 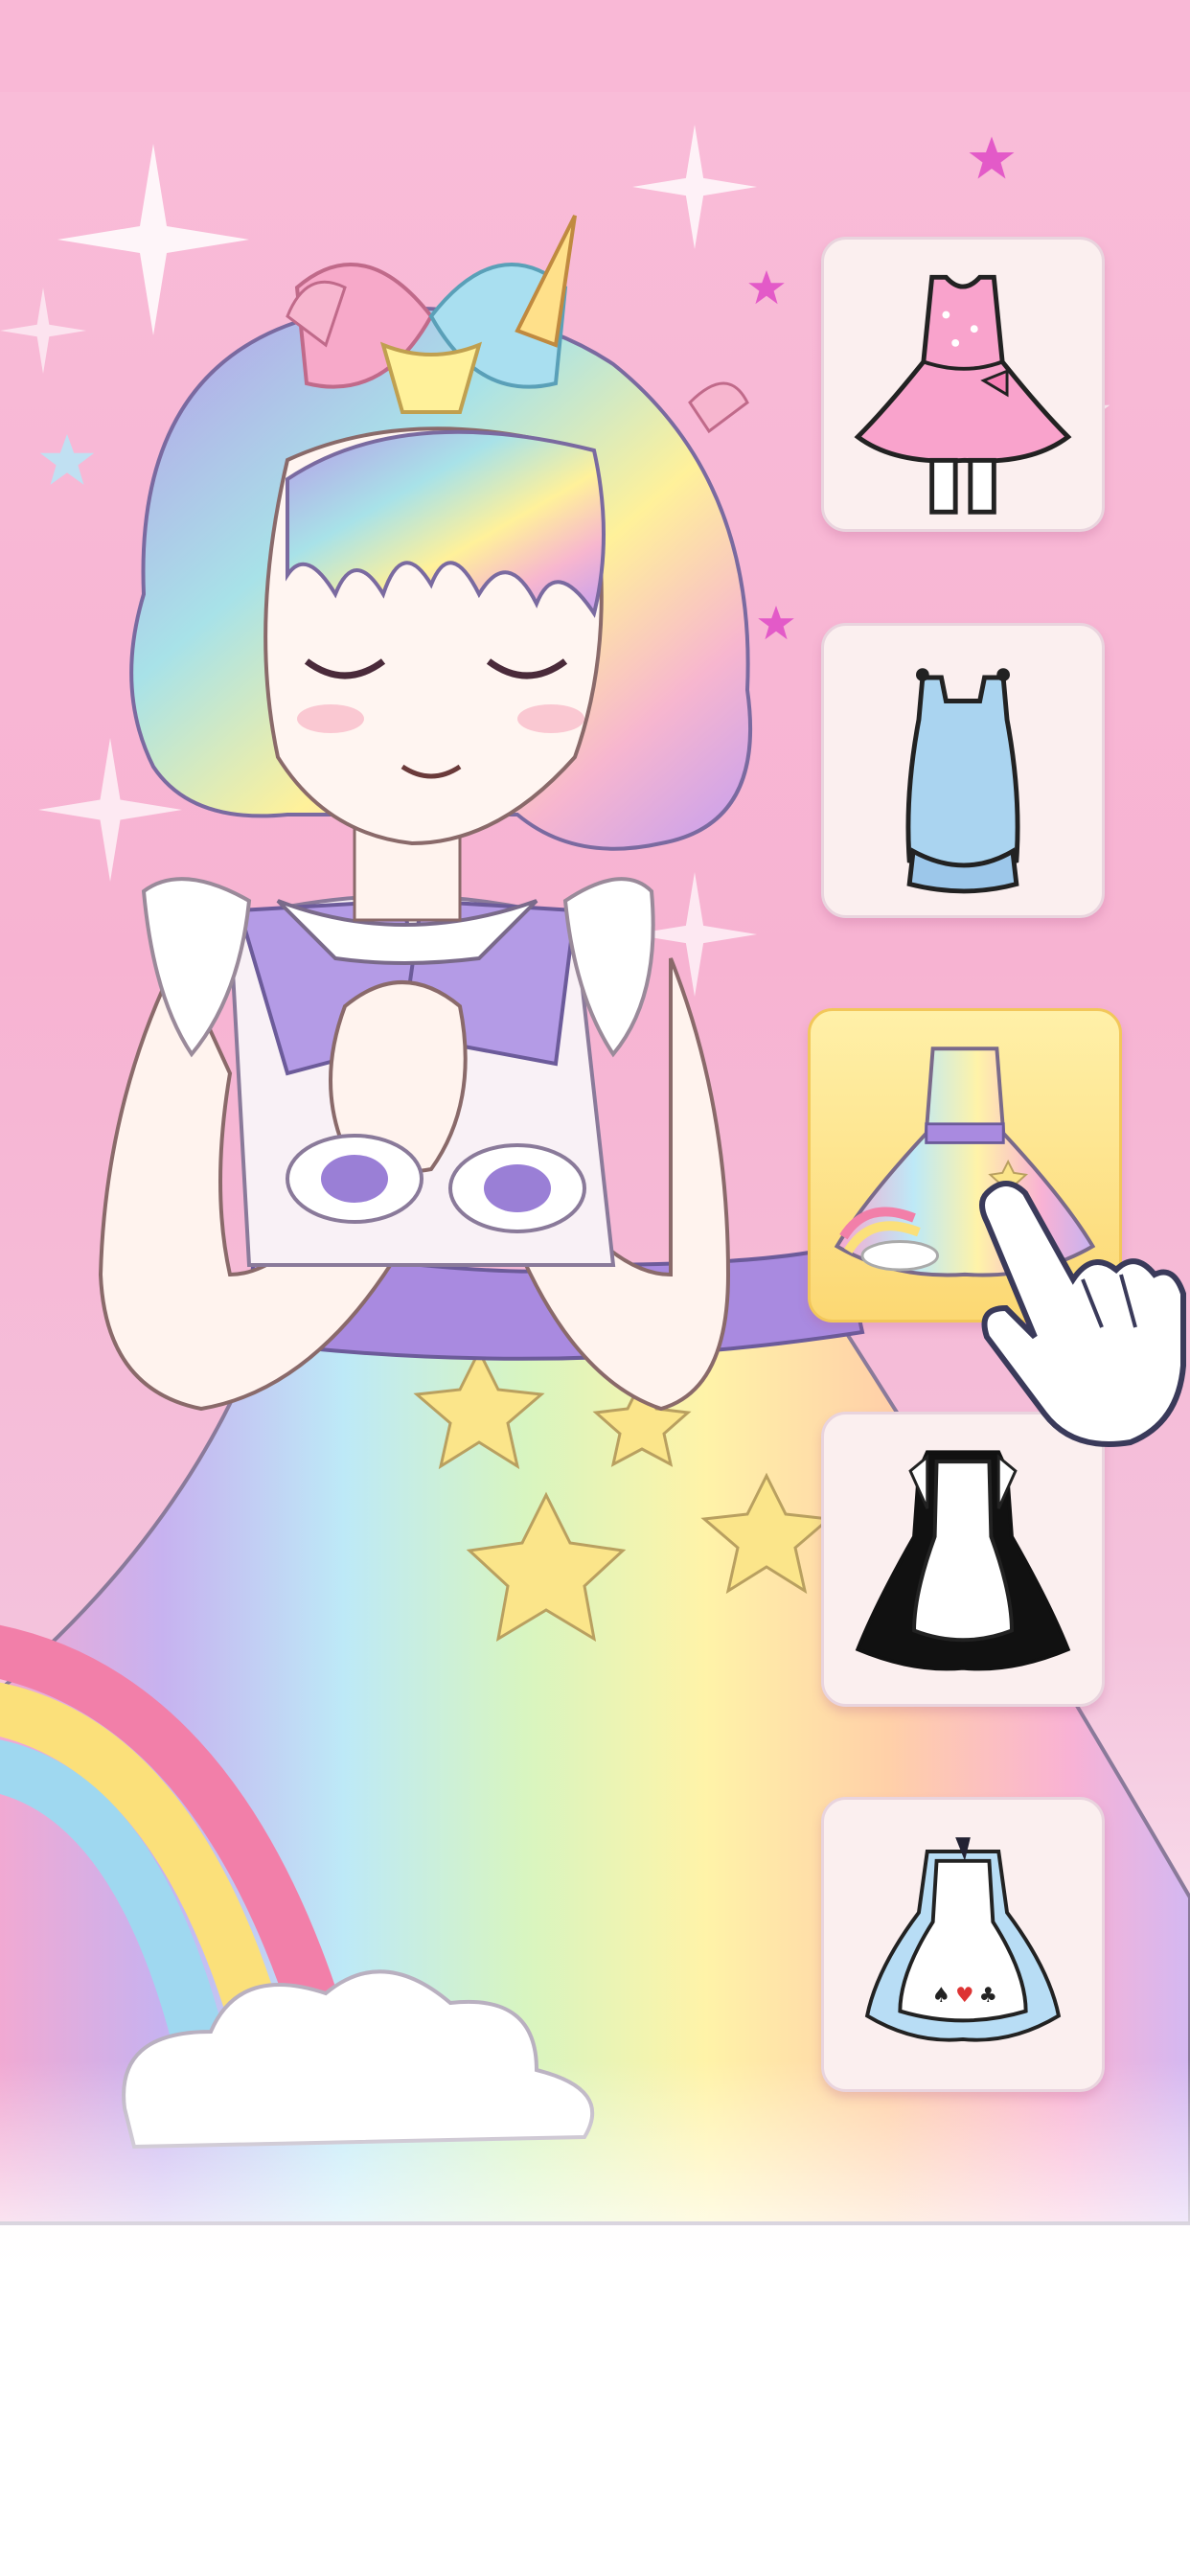 I want to click on outfit-card-blue-nightgown, so click(x=963, y=770).